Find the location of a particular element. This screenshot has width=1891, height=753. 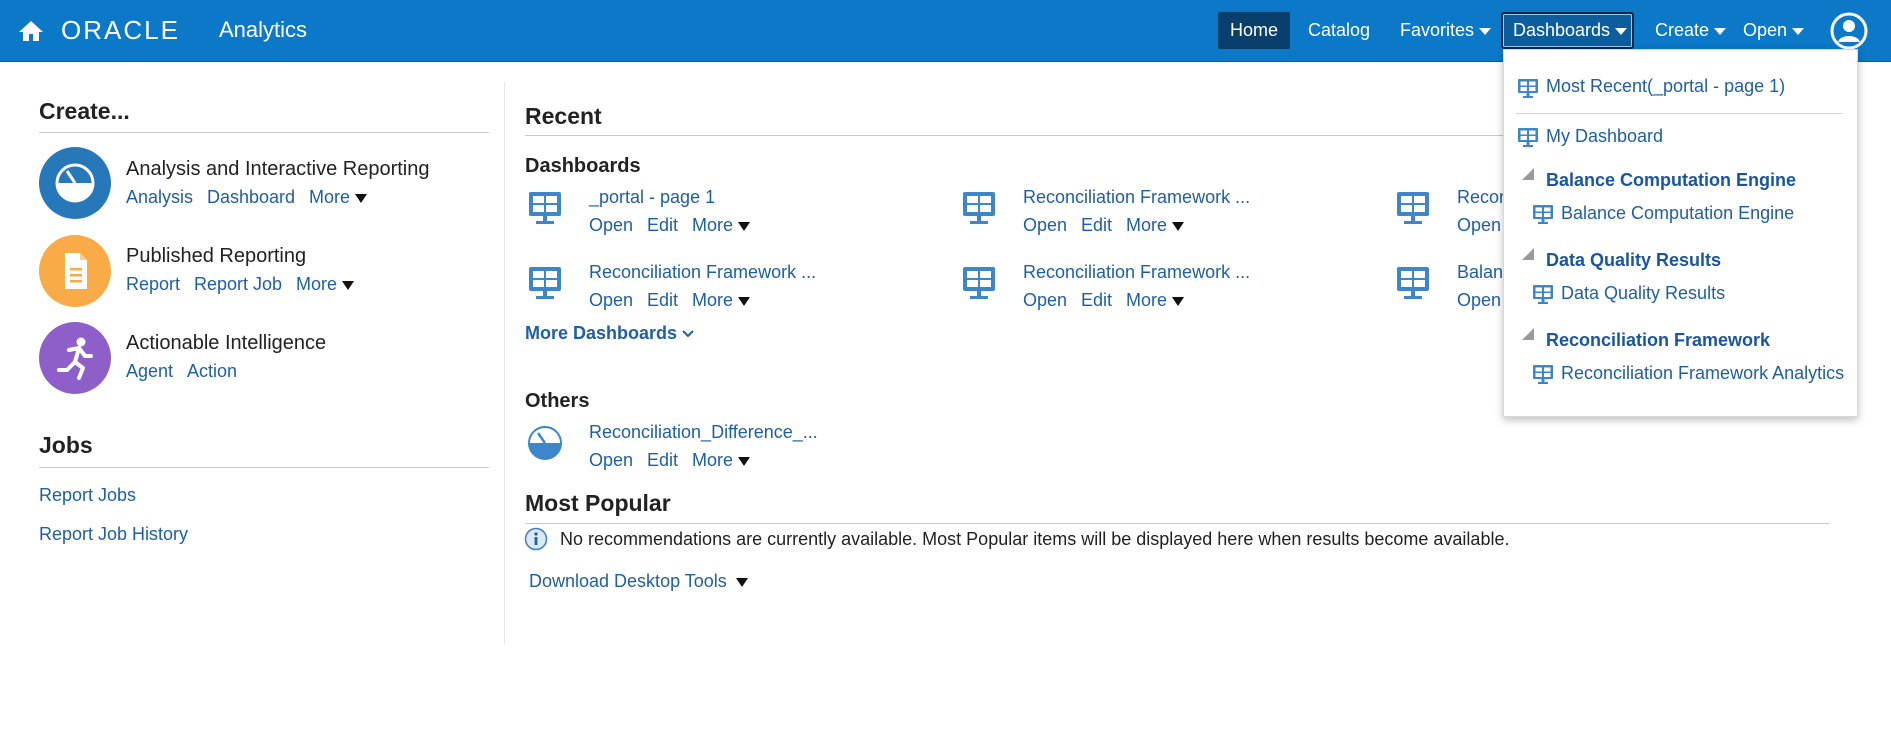

create-published-more: More is located at coordinates (325, 284).